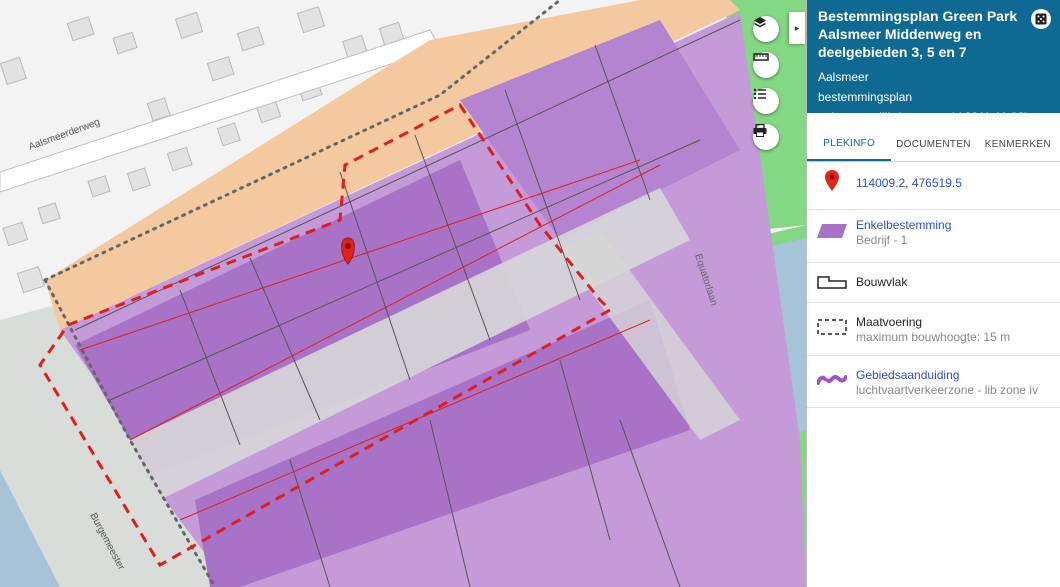 The image size is (1060, 587). What do you see at coordinates (766, 65) in the screenshot?
I see `measure-button` at bounding box center [766, 65].